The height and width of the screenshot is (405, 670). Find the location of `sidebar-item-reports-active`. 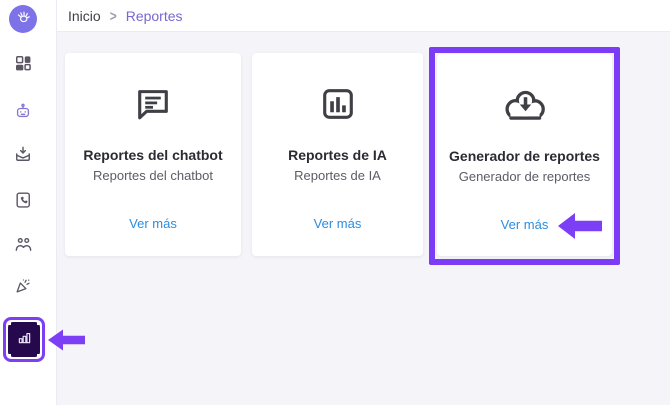

sidebar-item-reports-active is located at coordinates (24, 339).